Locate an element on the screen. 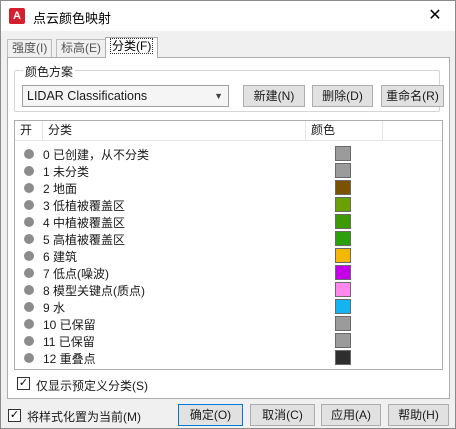  header-color: 颜色 is located at coordinates (344, 131).